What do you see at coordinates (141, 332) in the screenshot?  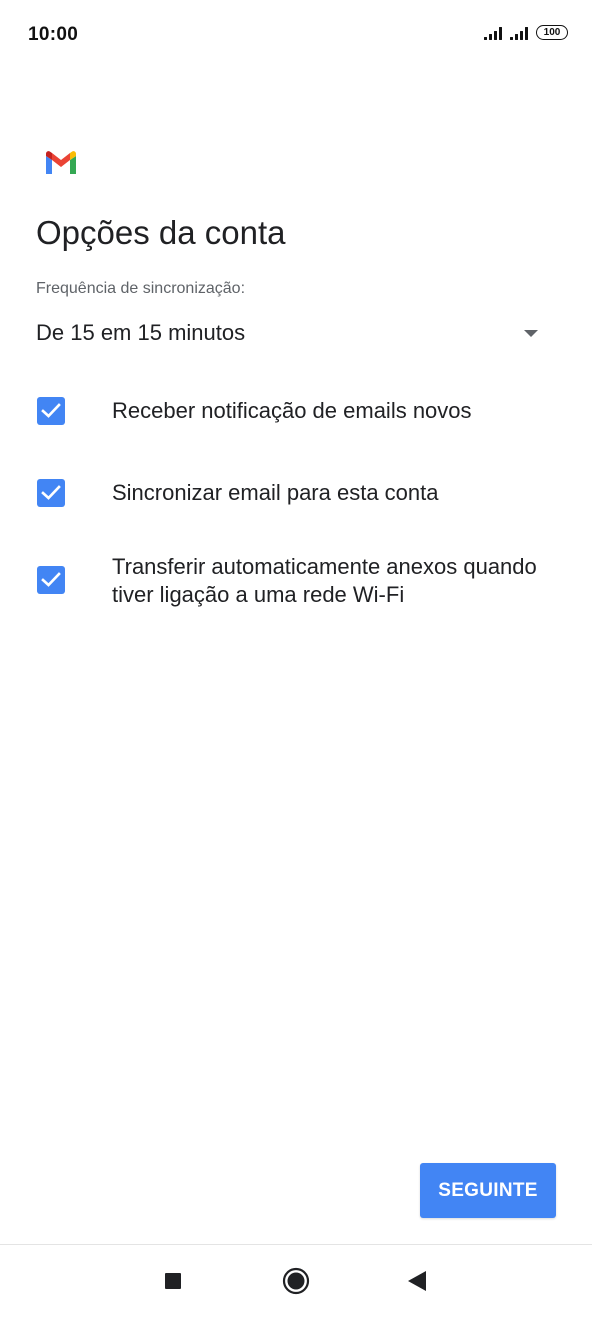 I see `sync-frequency-value: De 15 em 15 minutos` at bounding box center [141, 332].